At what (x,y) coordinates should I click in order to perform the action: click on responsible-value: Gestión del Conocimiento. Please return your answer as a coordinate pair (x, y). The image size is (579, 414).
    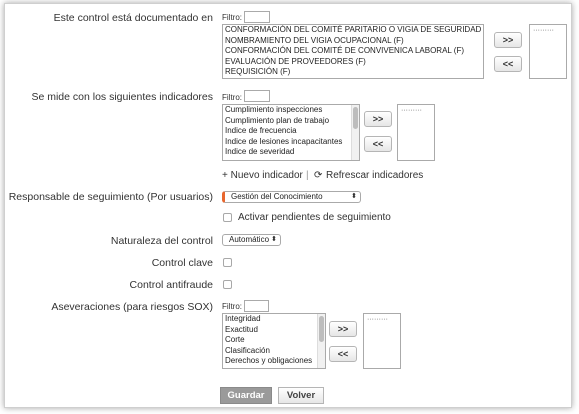
    Looking at the image, I should click on (277, 196).